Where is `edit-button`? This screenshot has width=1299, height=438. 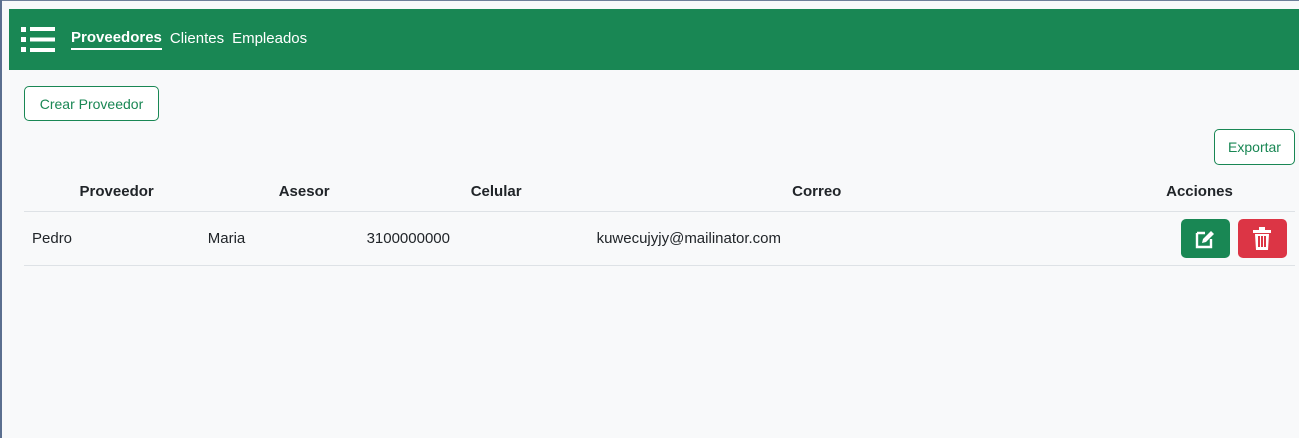
edit-button is located at coordinates (1205, 238).